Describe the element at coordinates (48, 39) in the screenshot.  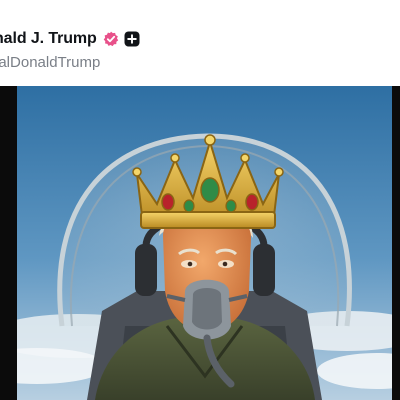
I see `author-display-name: nald J. Trump` at that location.